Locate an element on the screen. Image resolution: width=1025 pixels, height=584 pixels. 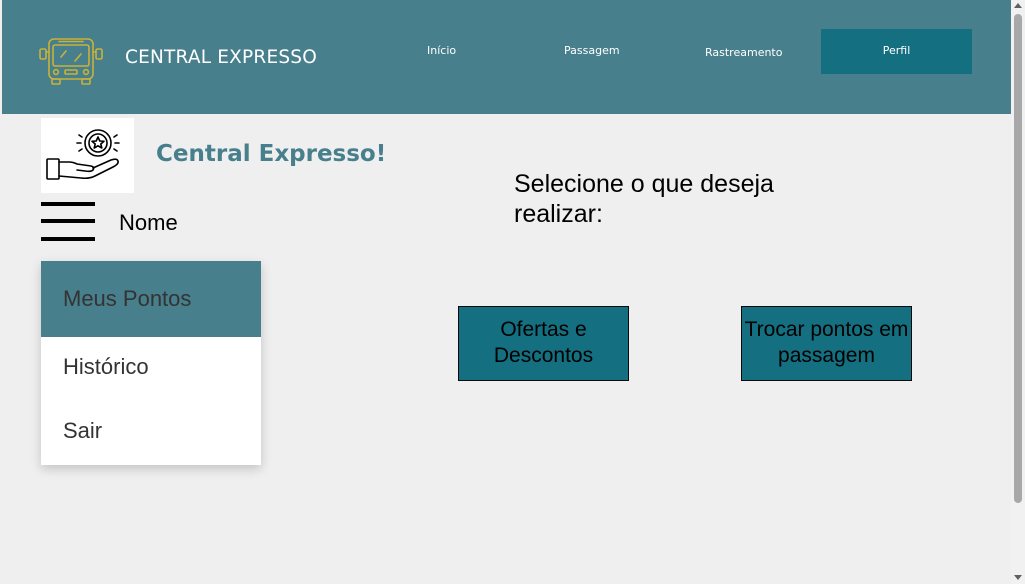
nav-inicio: Início is located at coordinates (441, 50).